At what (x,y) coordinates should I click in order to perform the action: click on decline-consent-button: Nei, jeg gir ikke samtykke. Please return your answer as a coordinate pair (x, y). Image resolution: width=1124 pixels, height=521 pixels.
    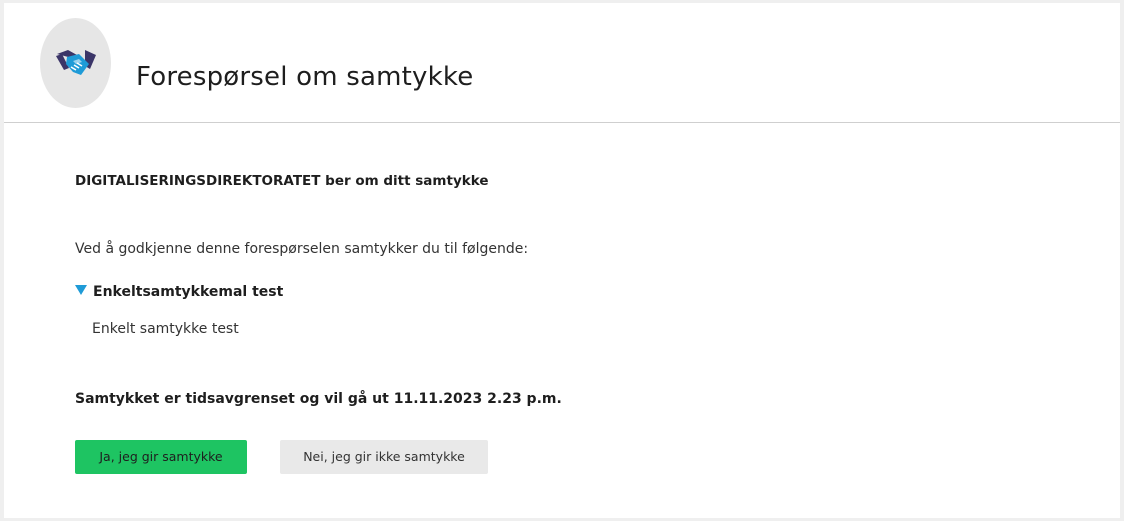
    Looking at the image, I should click on (384, 457).